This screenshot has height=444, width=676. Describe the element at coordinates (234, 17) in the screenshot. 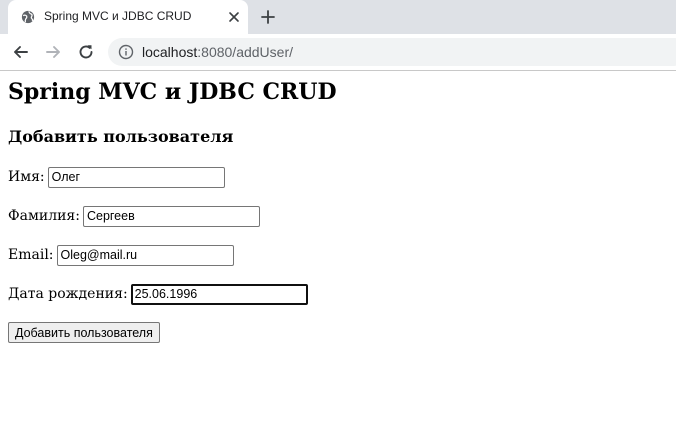

I see `close-icon` at that location.